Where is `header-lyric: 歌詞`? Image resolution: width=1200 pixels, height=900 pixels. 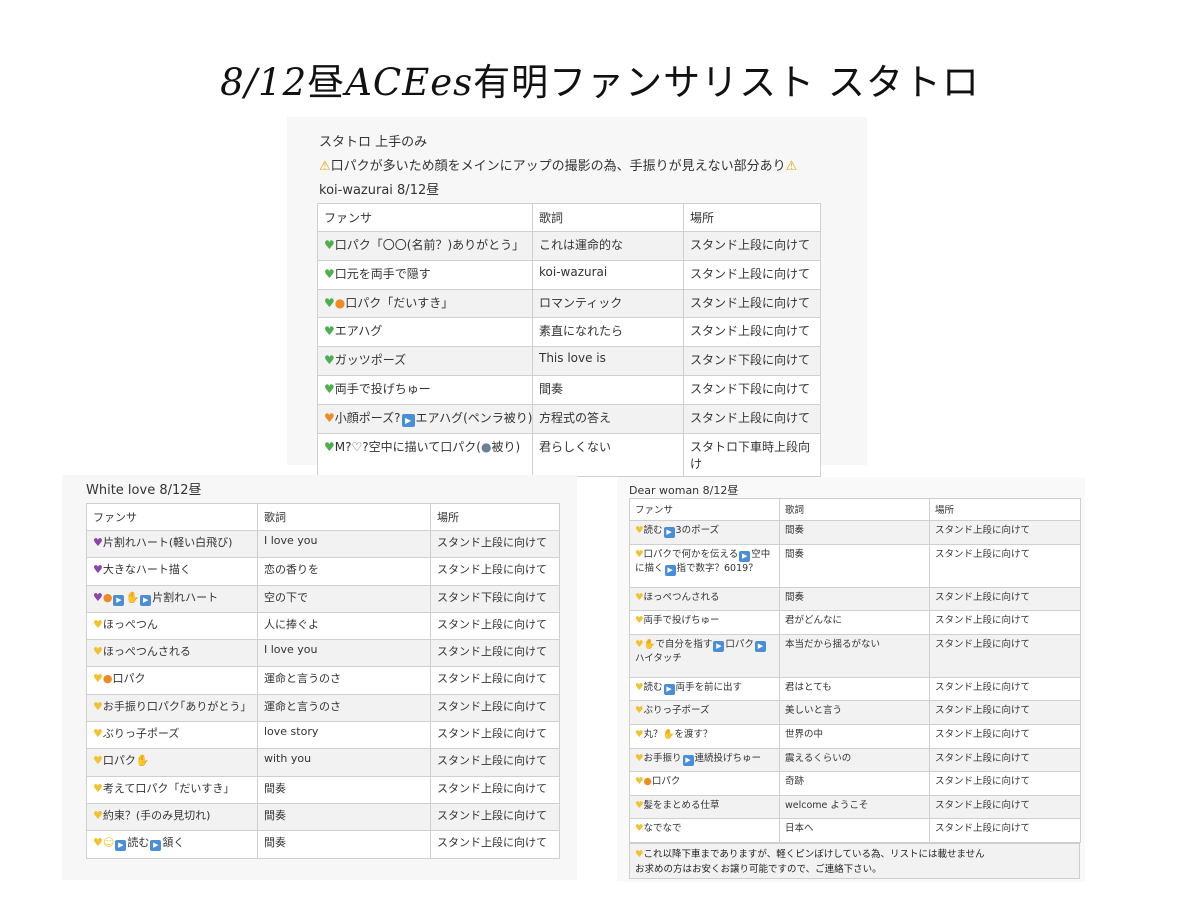 header-lyric: 歌詞 is located at coordinates (344, 517).